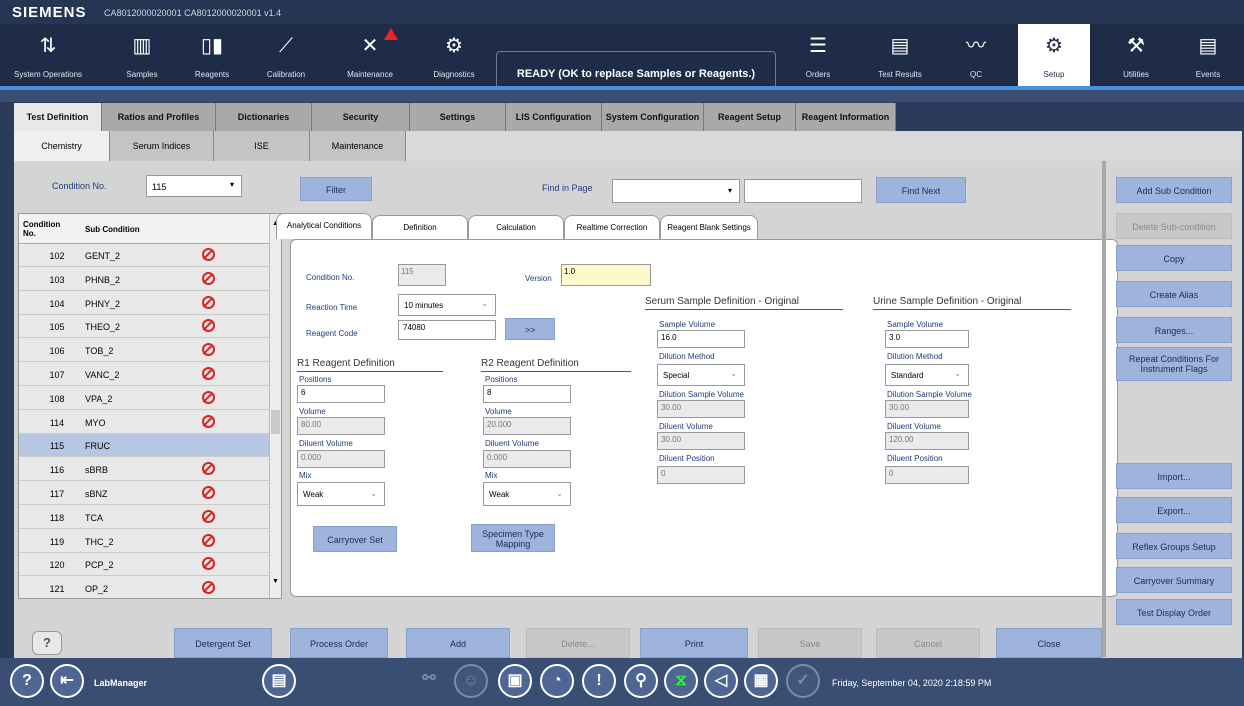 The image size is (1244, 706). What do you see at coordinates (144, 279) in the screenshot?
I see `table-row: 103 PHNB_2` at bounding box center [144, 279].